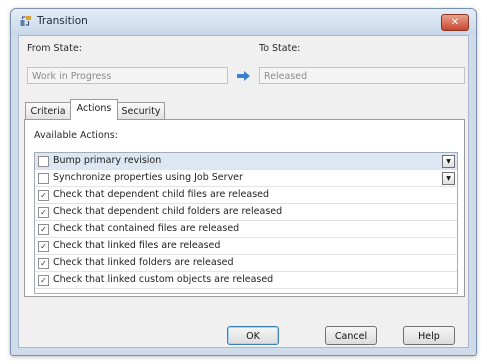 This screenshot has height=364, width=487. I want to click on help-button: Help, so click(429, 335).